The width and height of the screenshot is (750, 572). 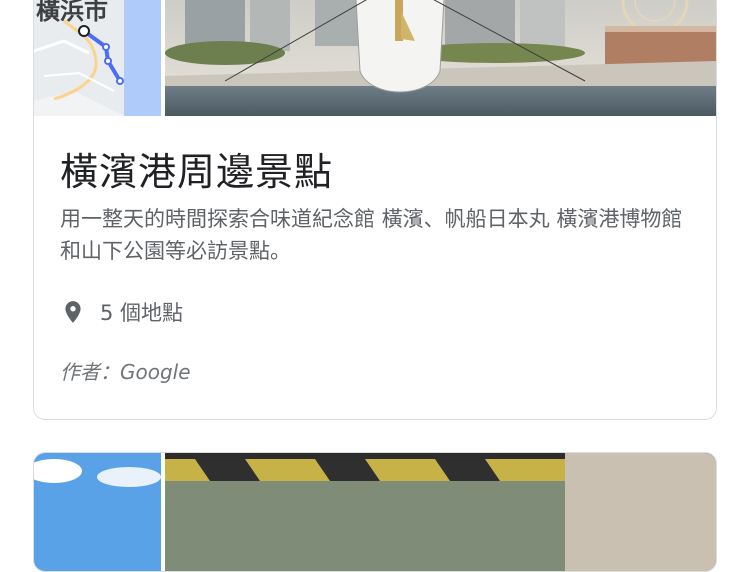 I want to click on map-thumbnail-graphic: 橫浜市, so click(x=97, y=58).